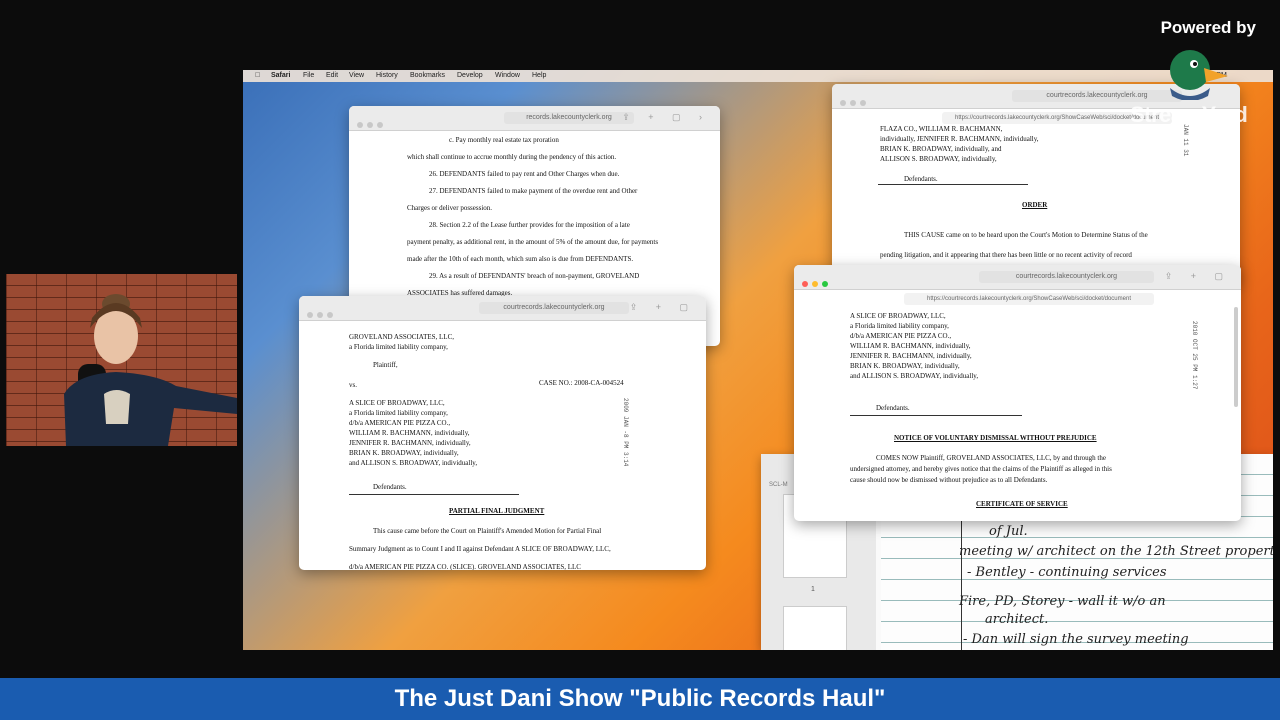 The image size is (1280, 720). What do you see at coordinates (308, 75) in the screenshot?
I see `menu-file: File` at bounding box center [308, 75].